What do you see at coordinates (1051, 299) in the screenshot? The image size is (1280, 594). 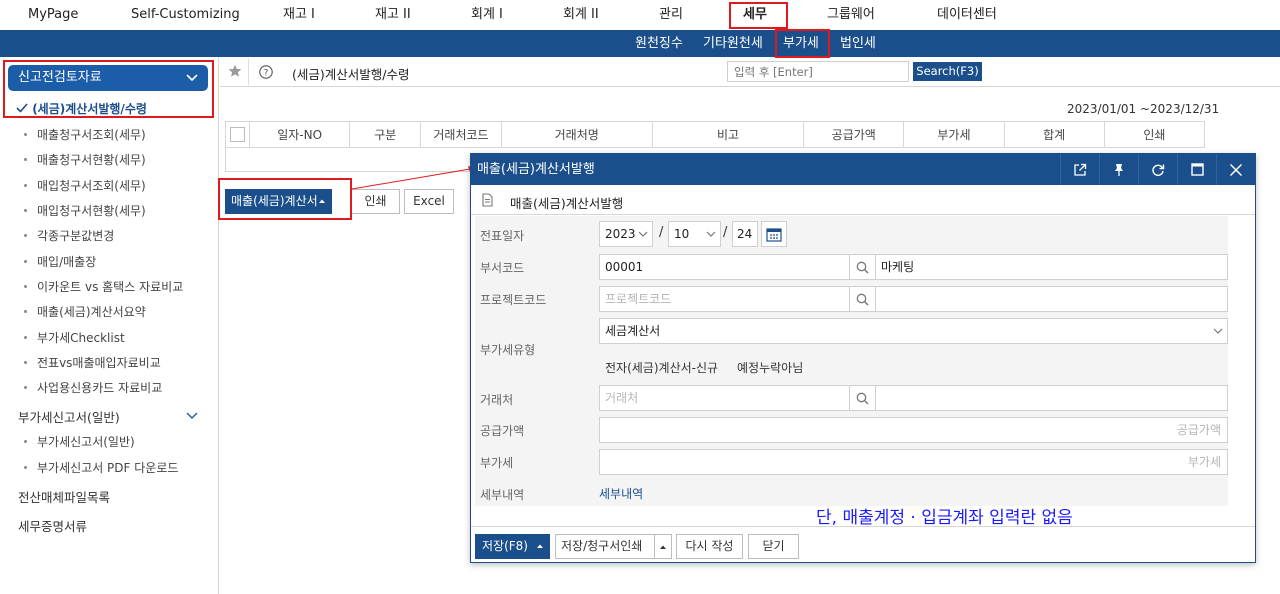 I see `project-name-input` at bounding box center [1051, 299].